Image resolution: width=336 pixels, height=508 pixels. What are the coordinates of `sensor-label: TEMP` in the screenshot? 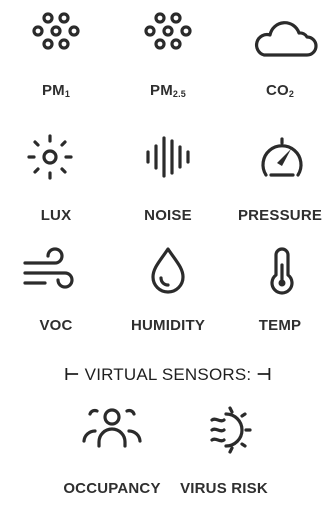 It's located at (280, 325).